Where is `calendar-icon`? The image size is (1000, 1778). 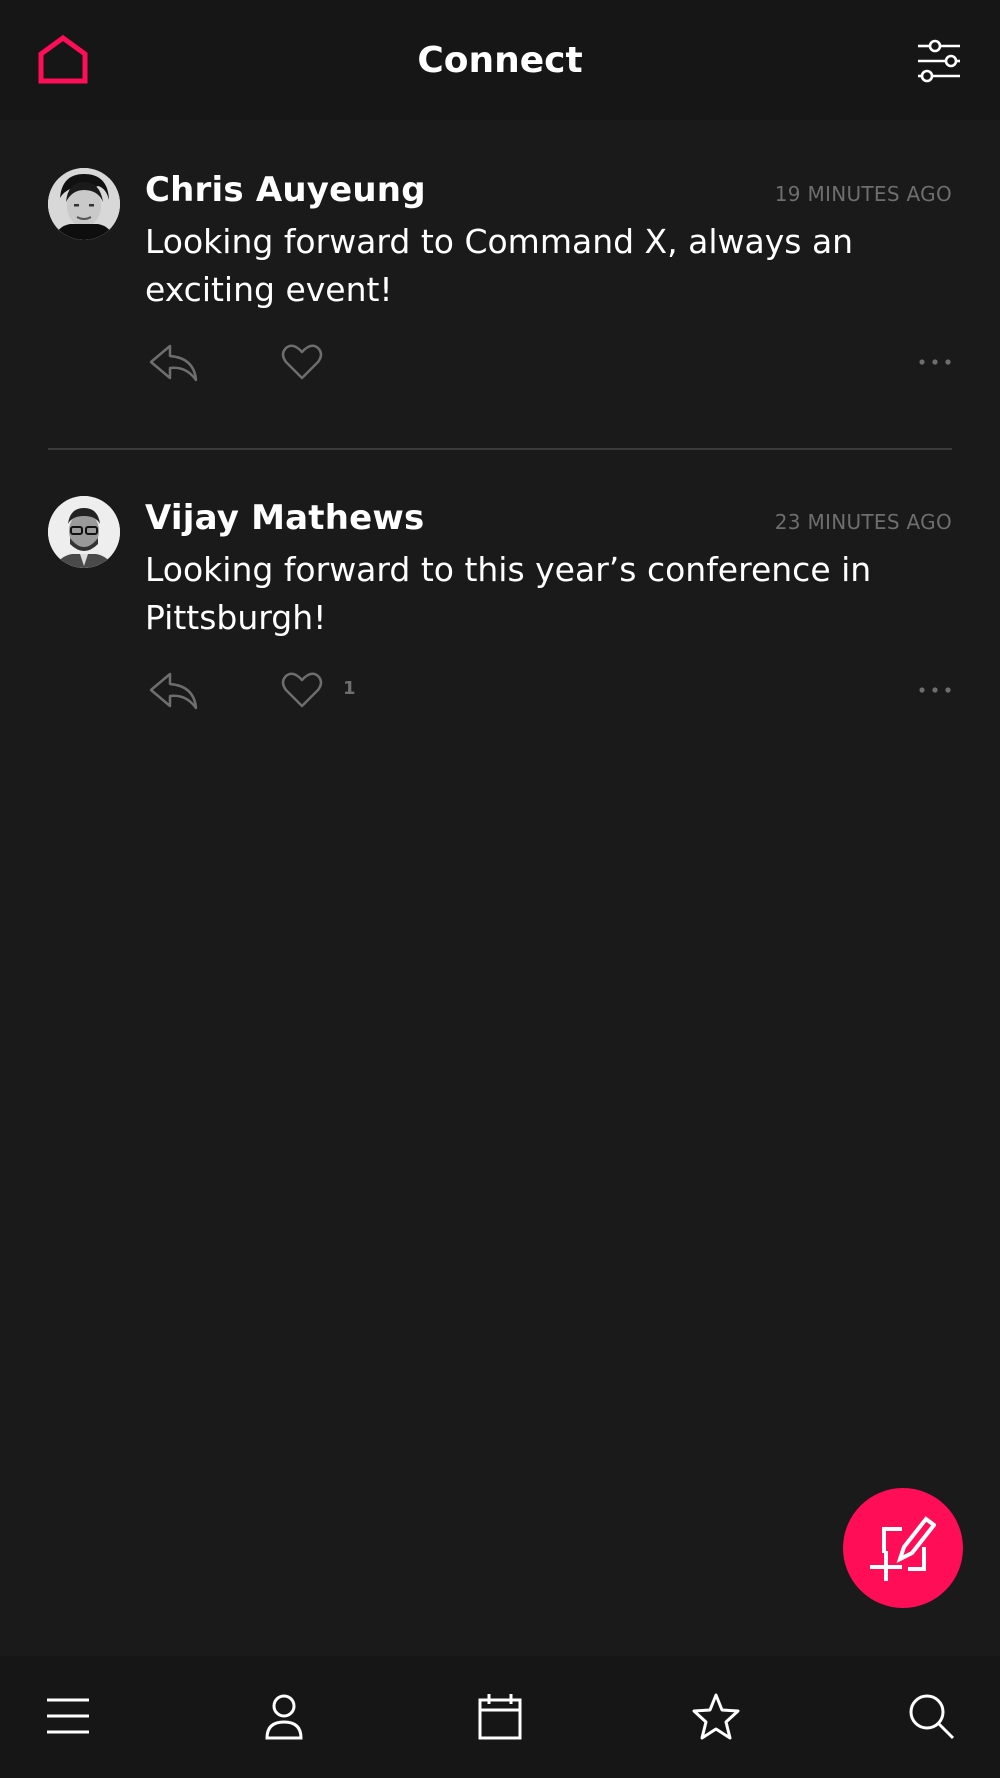
calendar-icon is located at coordinates (500, 1717).